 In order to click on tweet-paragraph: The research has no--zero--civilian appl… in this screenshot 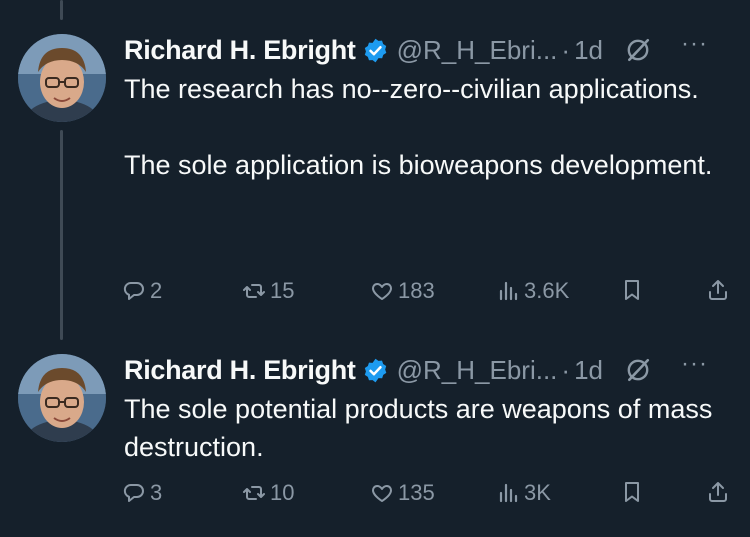, I will do `click(411, 89)`.